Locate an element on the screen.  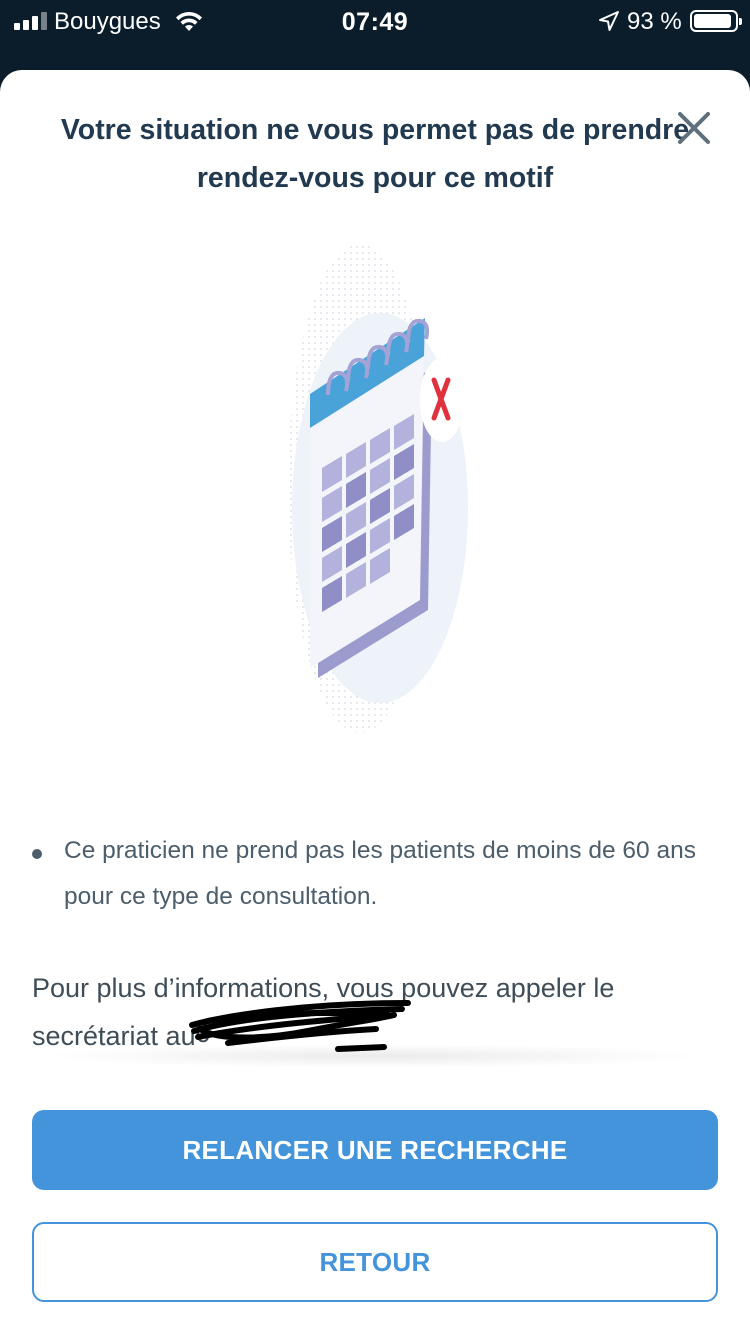
location-arrow-icon is located at coordinates (609, 21).